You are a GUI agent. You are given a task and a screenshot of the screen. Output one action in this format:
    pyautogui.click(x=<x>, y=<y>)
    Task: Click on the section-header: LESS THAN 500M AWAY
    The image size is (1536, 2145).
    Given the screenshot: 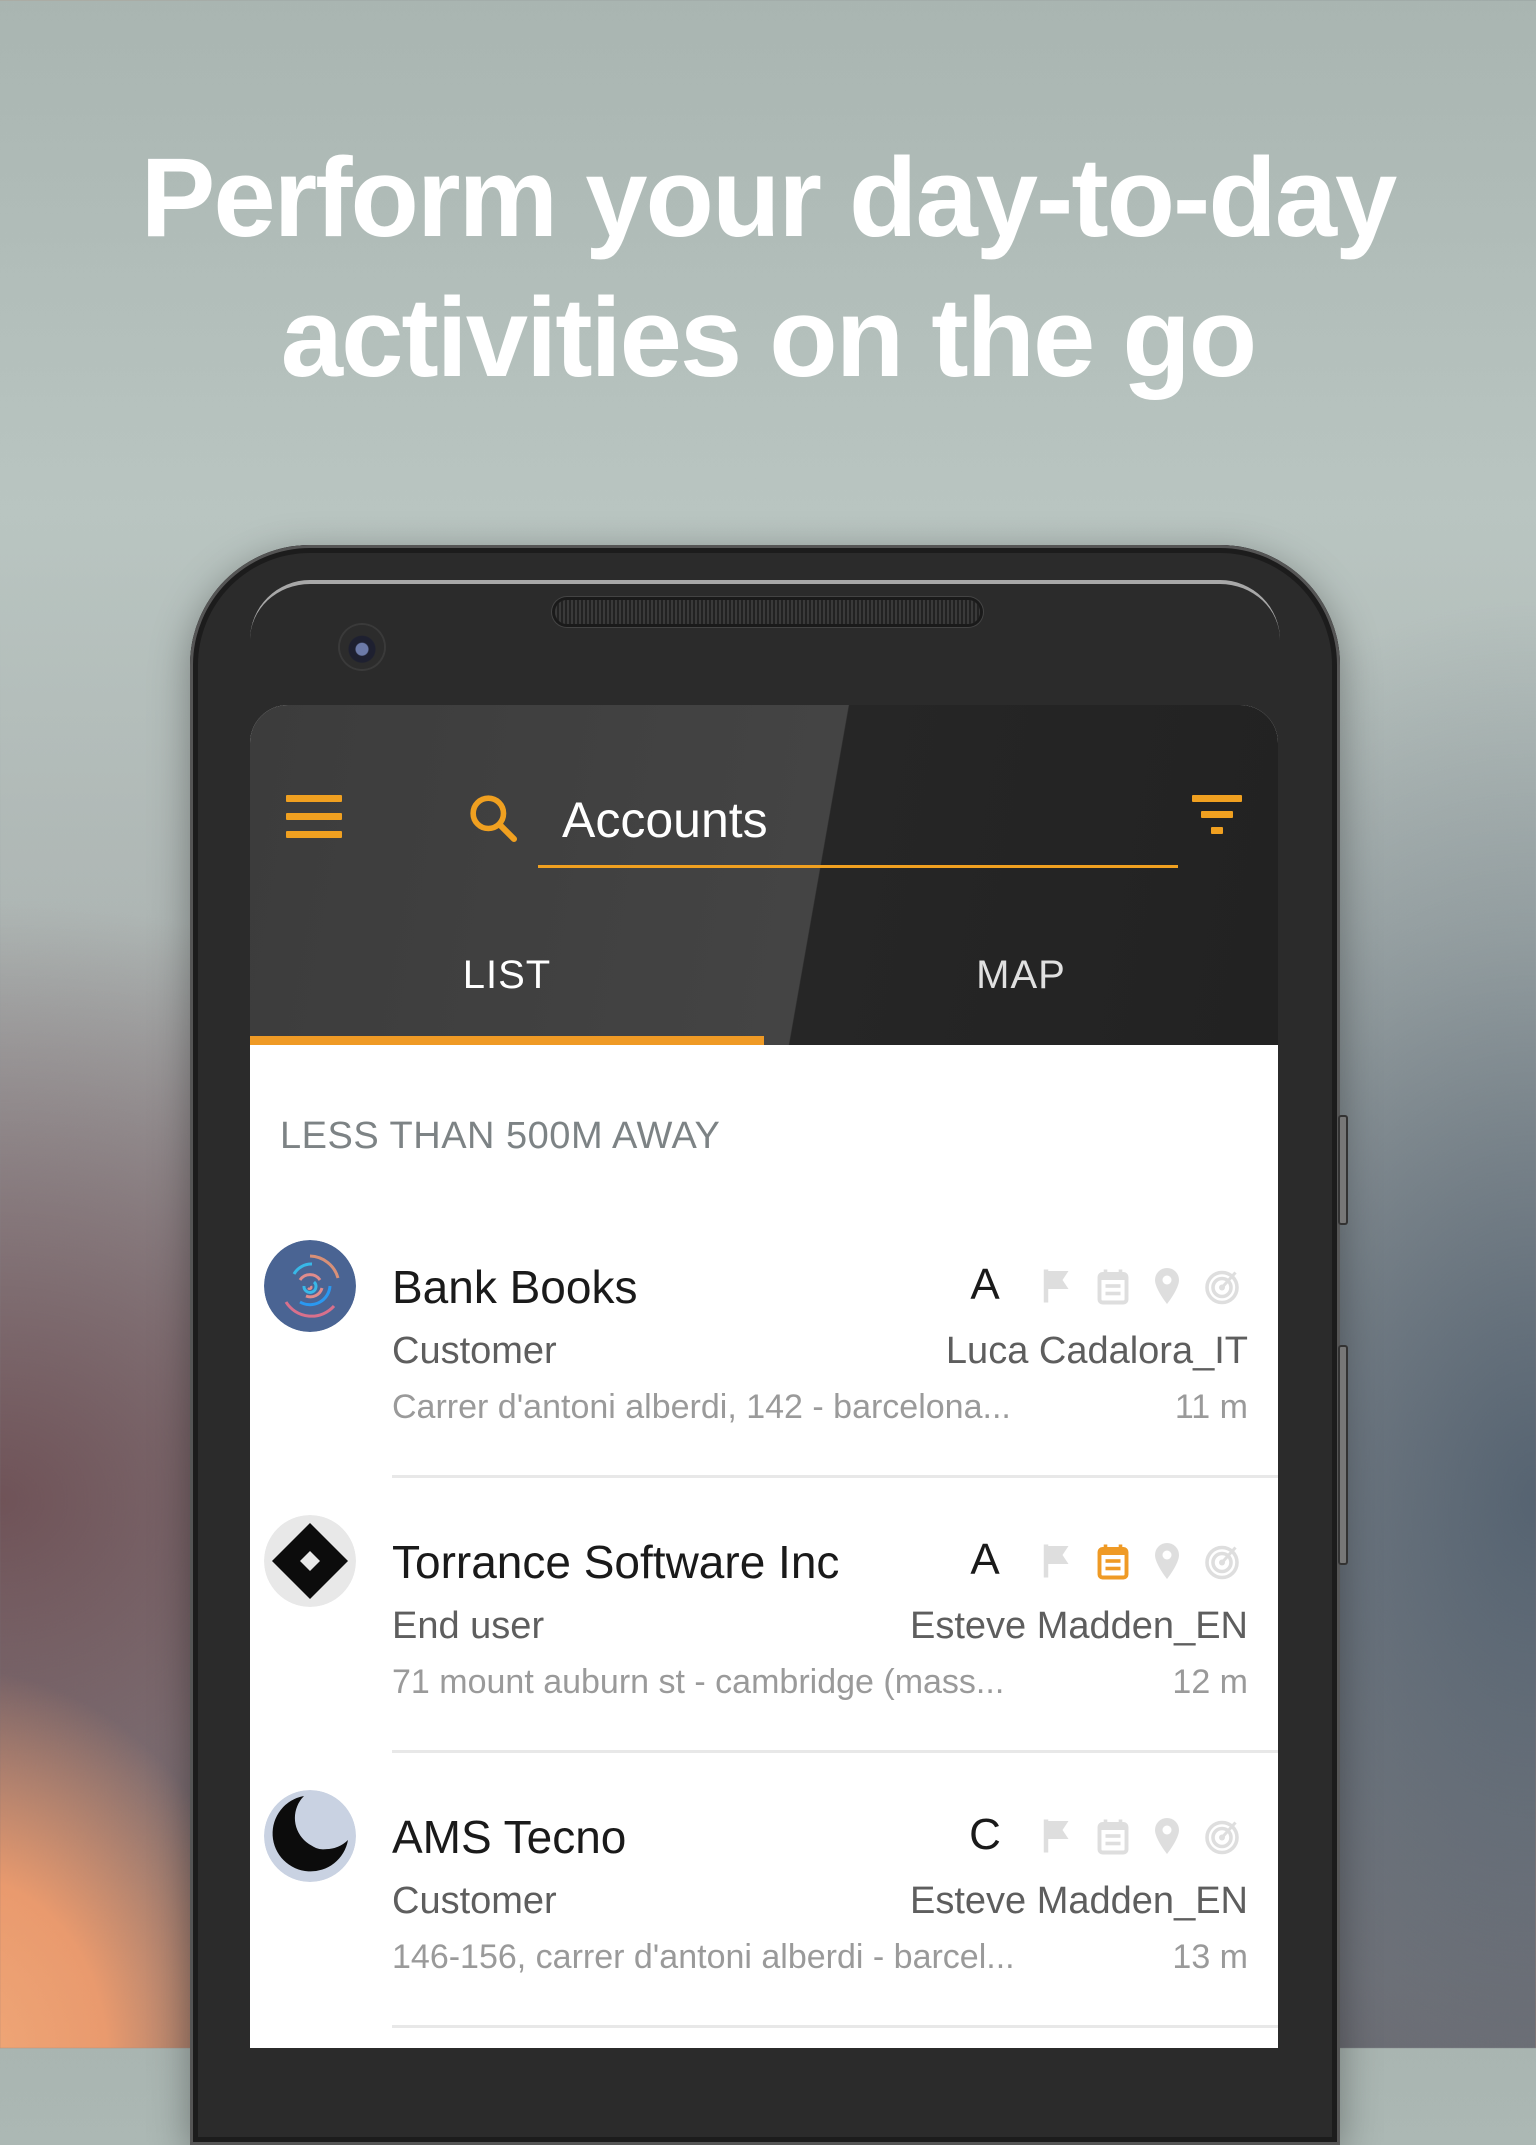 What is the action you would take?
    pyautogui.click(x=500, y=1136)
    